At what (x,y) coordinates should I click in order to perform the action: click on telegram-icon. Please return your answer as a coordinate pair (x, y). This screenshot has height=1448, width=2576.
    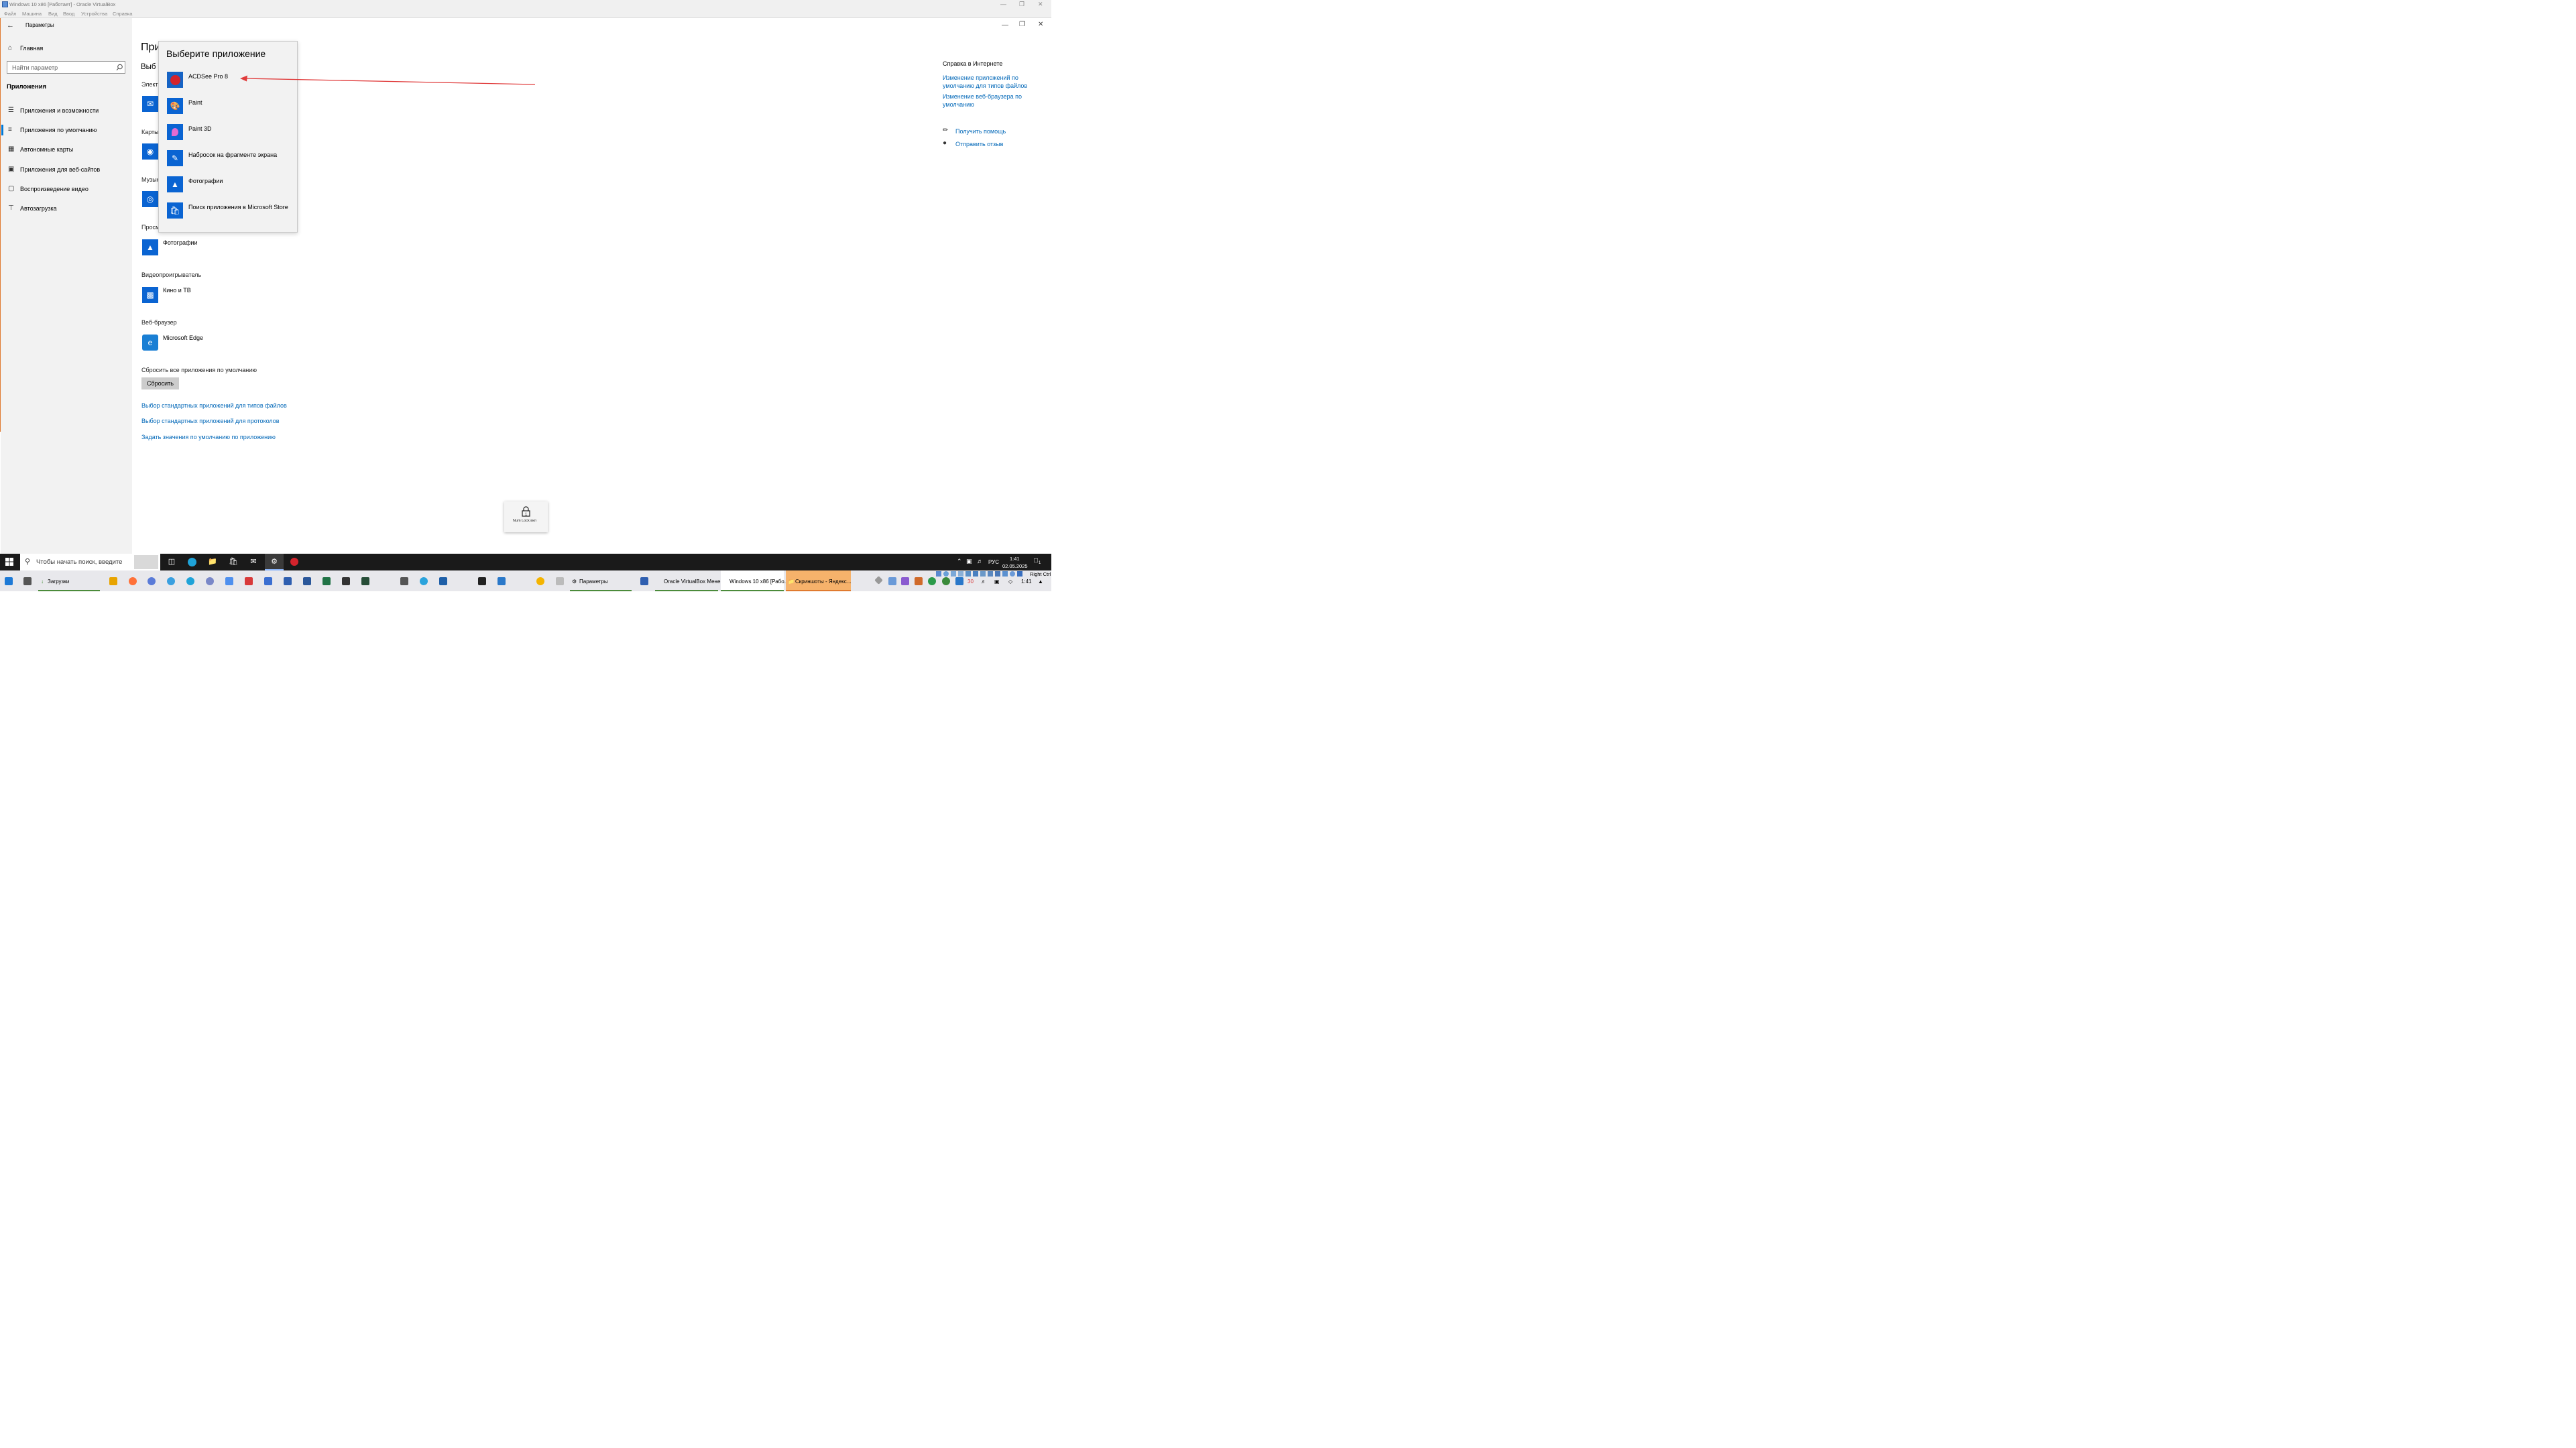
    Looking at the image, I should click on (424, 581).